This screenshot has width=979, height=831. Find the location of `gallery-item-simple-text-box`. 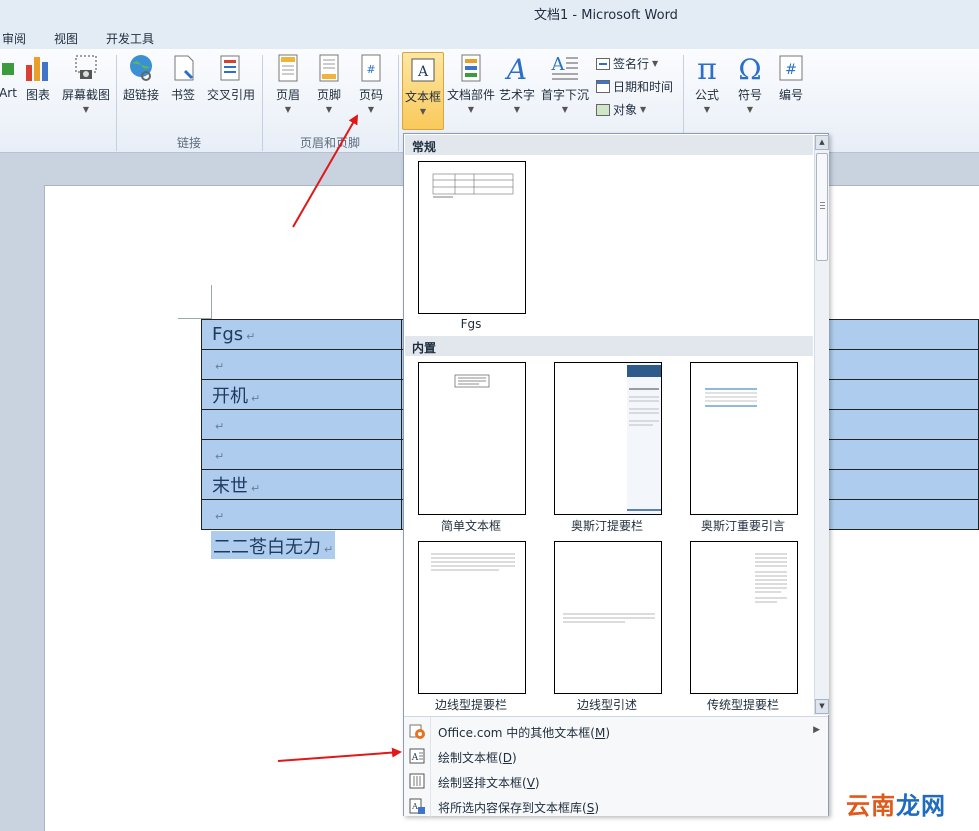

gallery-item-simple-text-box is located at coordinates (472, 438).